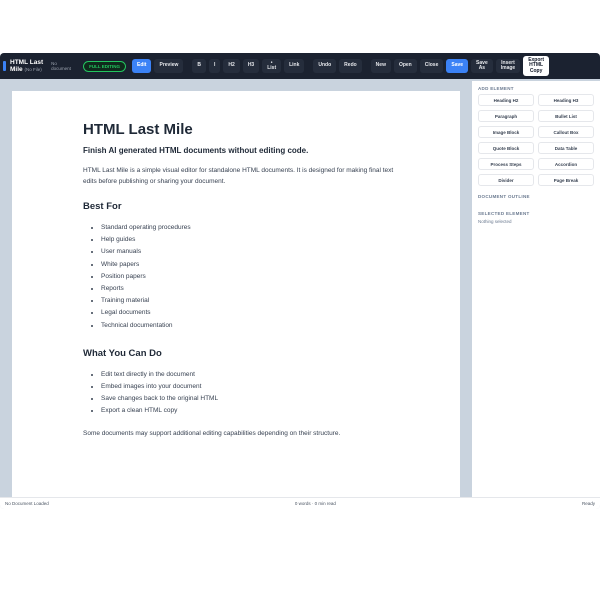 This screenshot has height=600, width=600. I want to click on add-divider-button: Divider, so click(506, 180).